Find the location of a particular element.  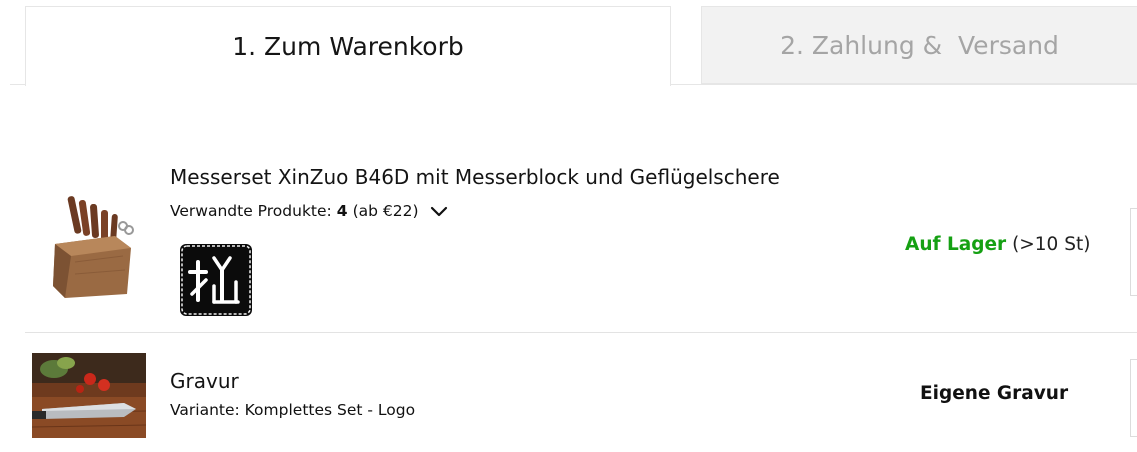

chevron-down-icon is located at coordinates (439, 211).